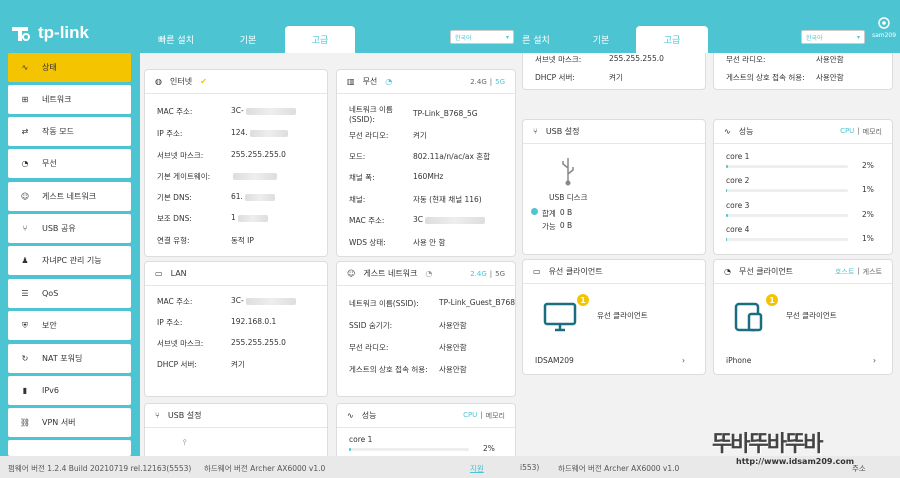 The width and height of the screenshot is (900, 478). Describe the element at coordinates (69, 163) in the screenshot. I see `sidebar-item-wireless: ◔ 무선` at that location.